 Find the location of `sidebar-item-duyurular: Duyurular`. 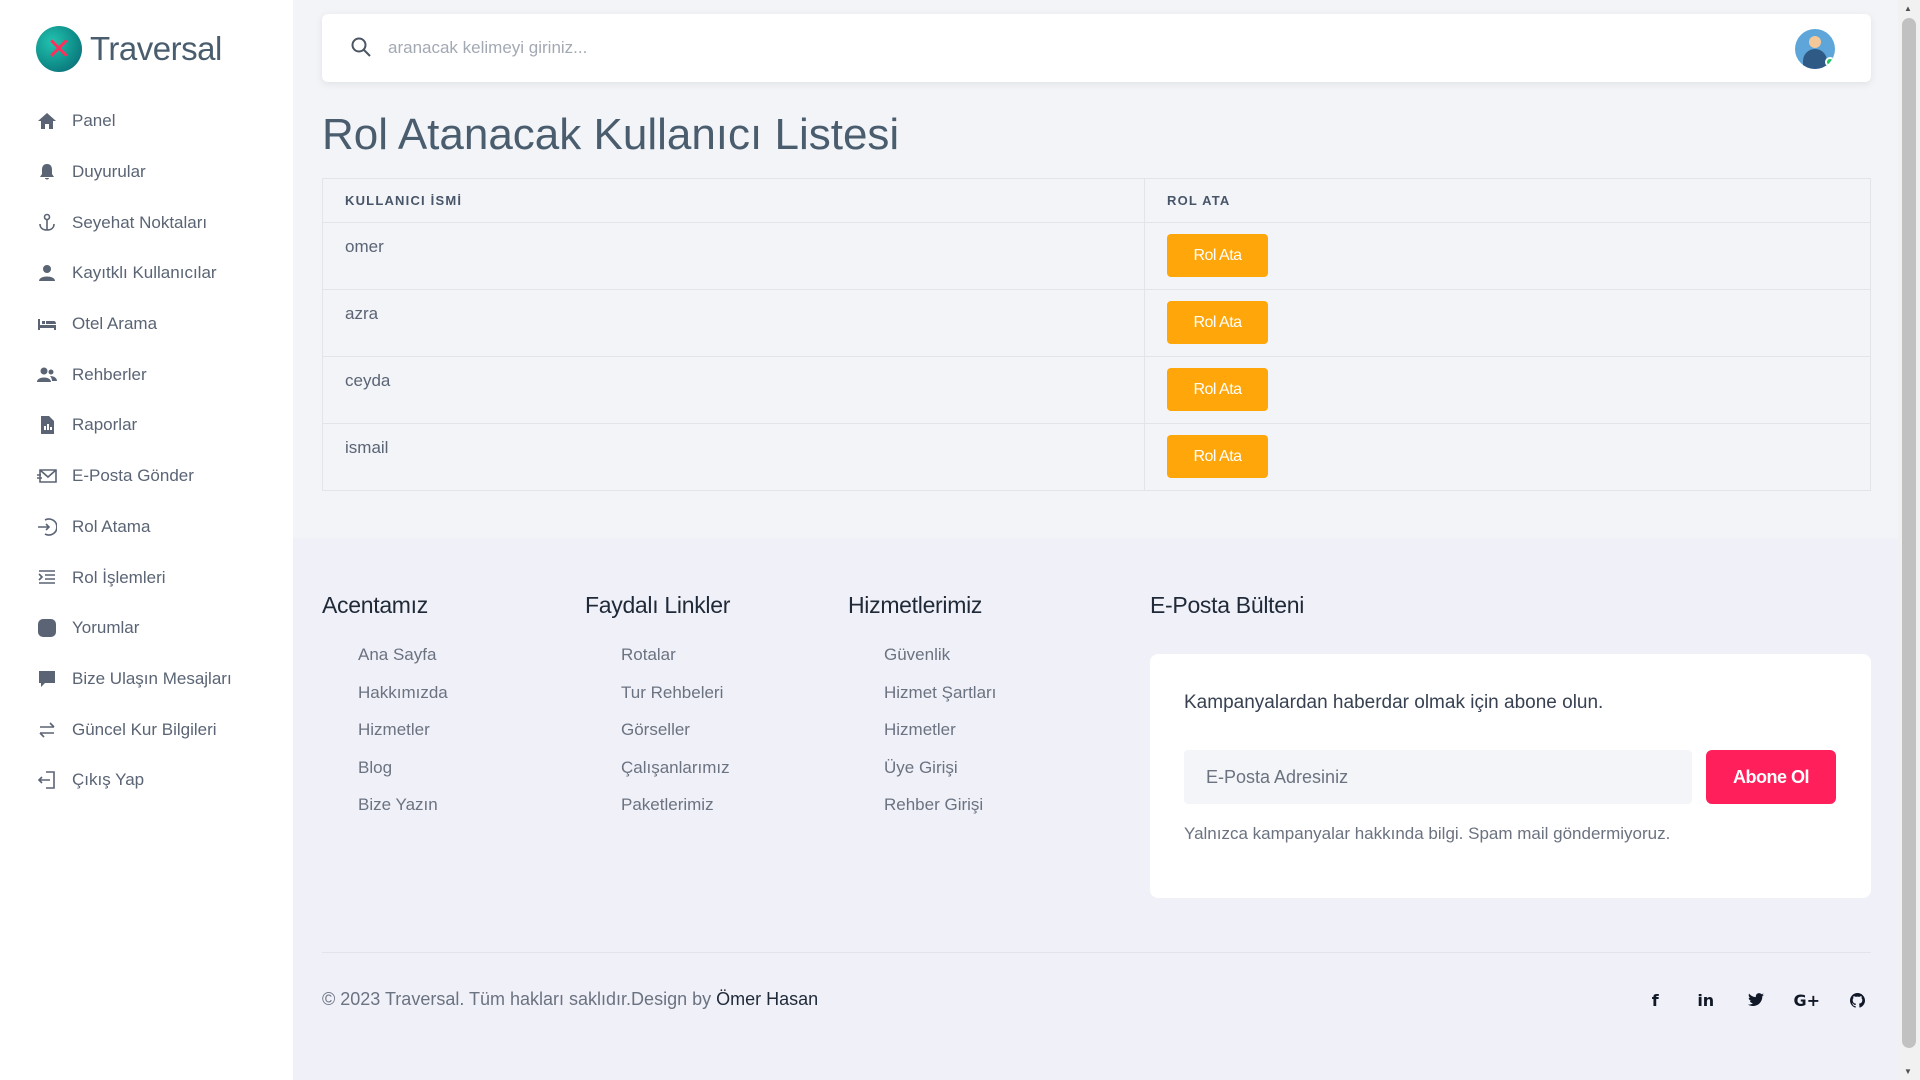

sidebar-item-duyurular: Duyurular is located at coordinates (134, 172).